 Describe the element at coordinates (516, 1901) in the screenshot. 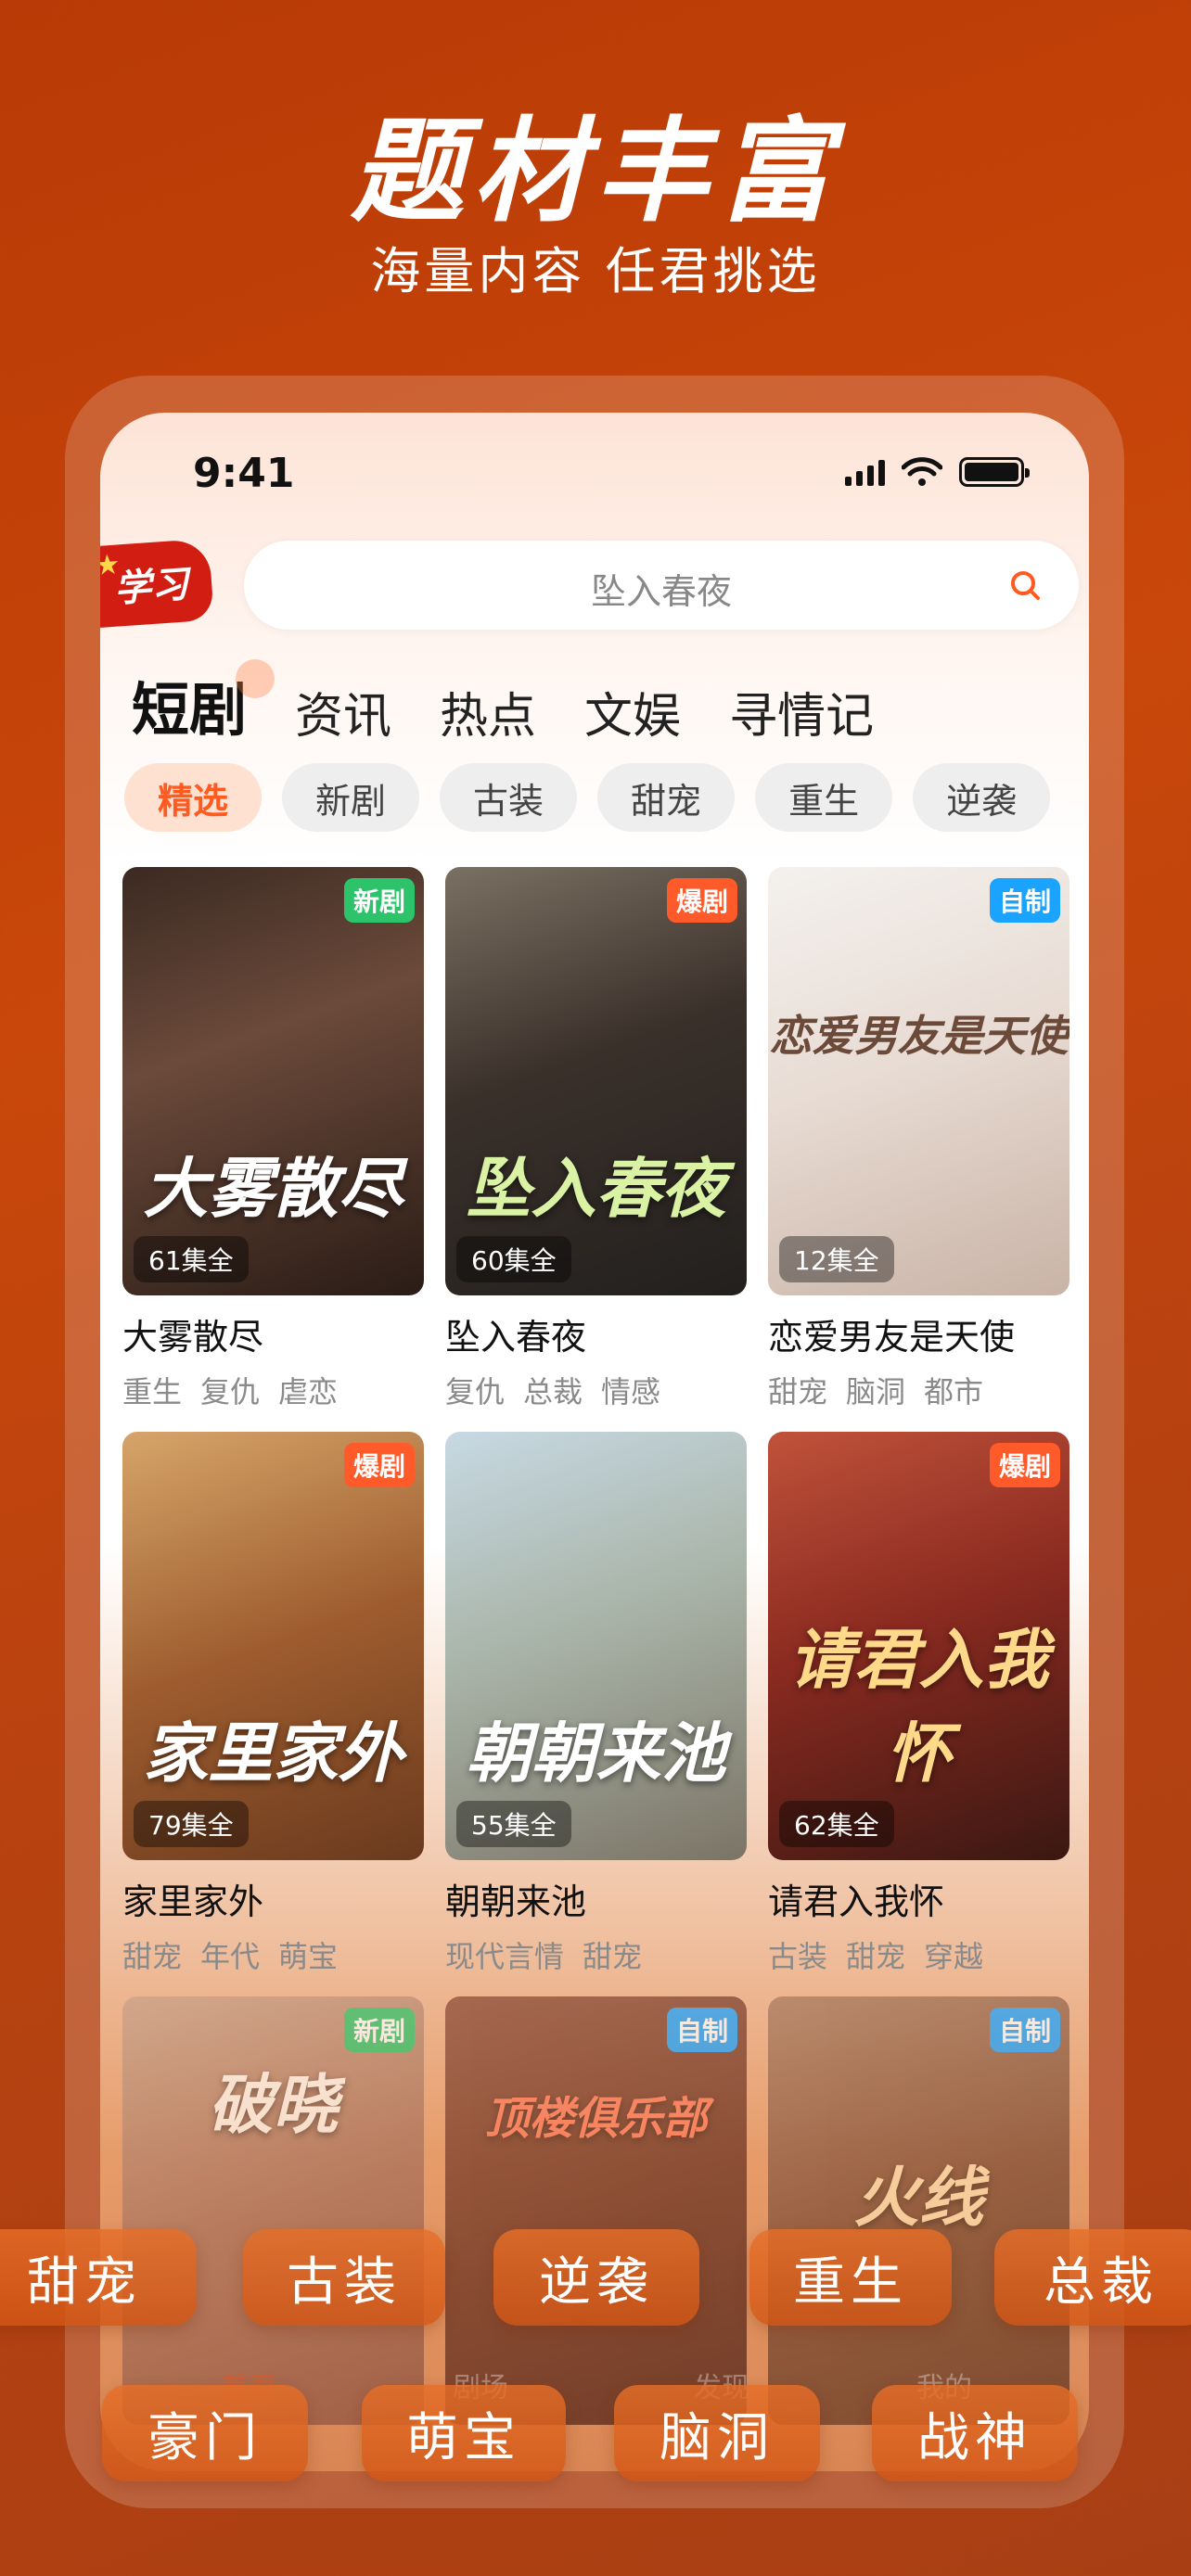

I see `drama-title: 朝朝来池` at that location.